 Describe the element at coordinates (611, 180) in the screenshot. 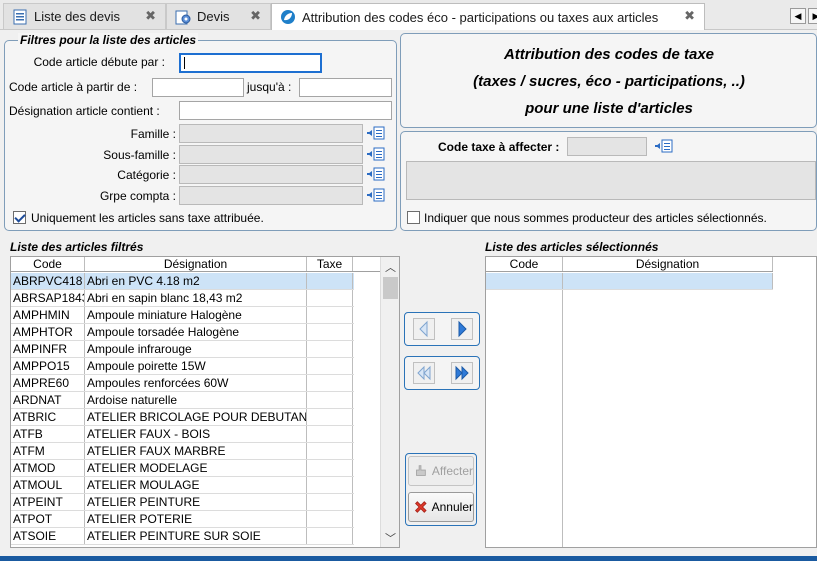

I see `tax-description-field` at that location.